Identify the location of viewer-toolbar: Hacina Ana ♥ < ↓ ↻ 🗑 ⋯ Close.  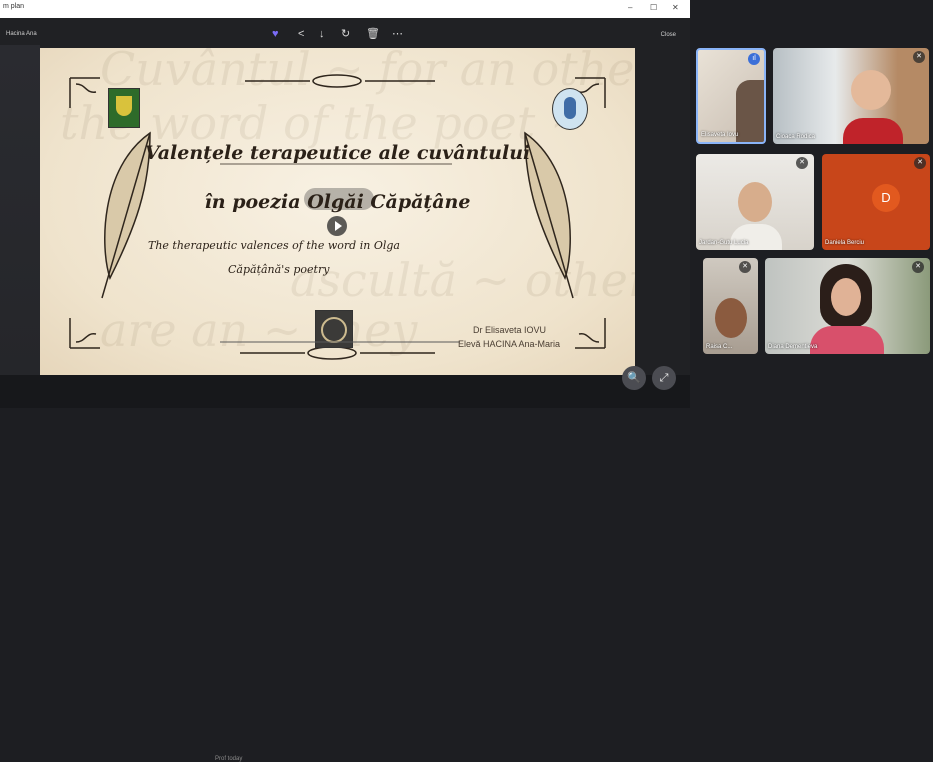
(345, 35).